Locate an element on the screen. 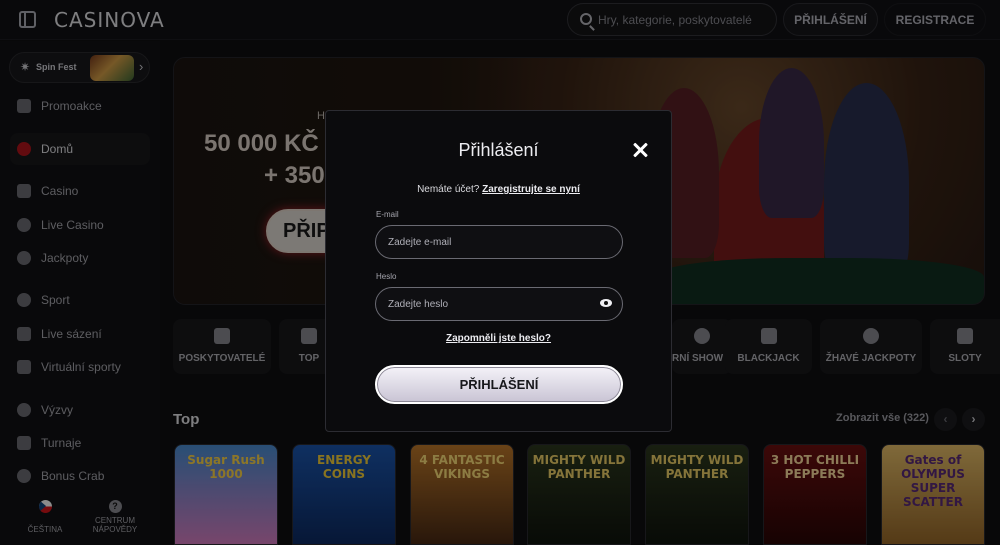 This screenshot has width=1000, height=545. password-label: Heslo is located at coordinates (386, 276).